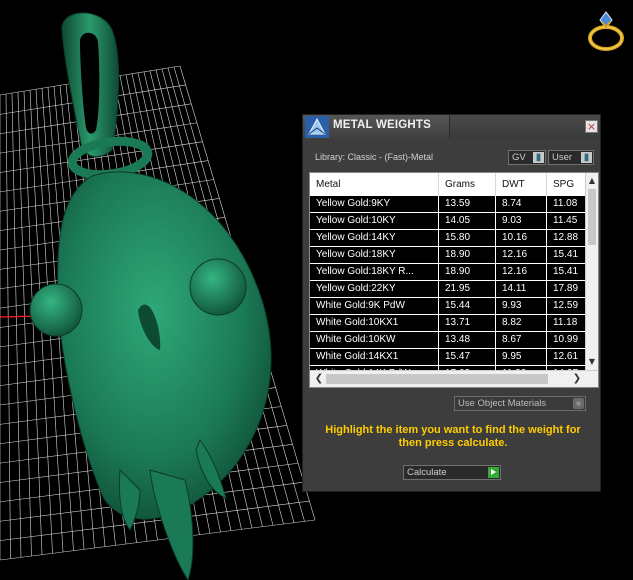 This screenshot has width=633, height=580. What do you see at coordinates (521, 289) in the screenshot?
I see `dwt-cell: 14.11` at bounding box center [521, 289].